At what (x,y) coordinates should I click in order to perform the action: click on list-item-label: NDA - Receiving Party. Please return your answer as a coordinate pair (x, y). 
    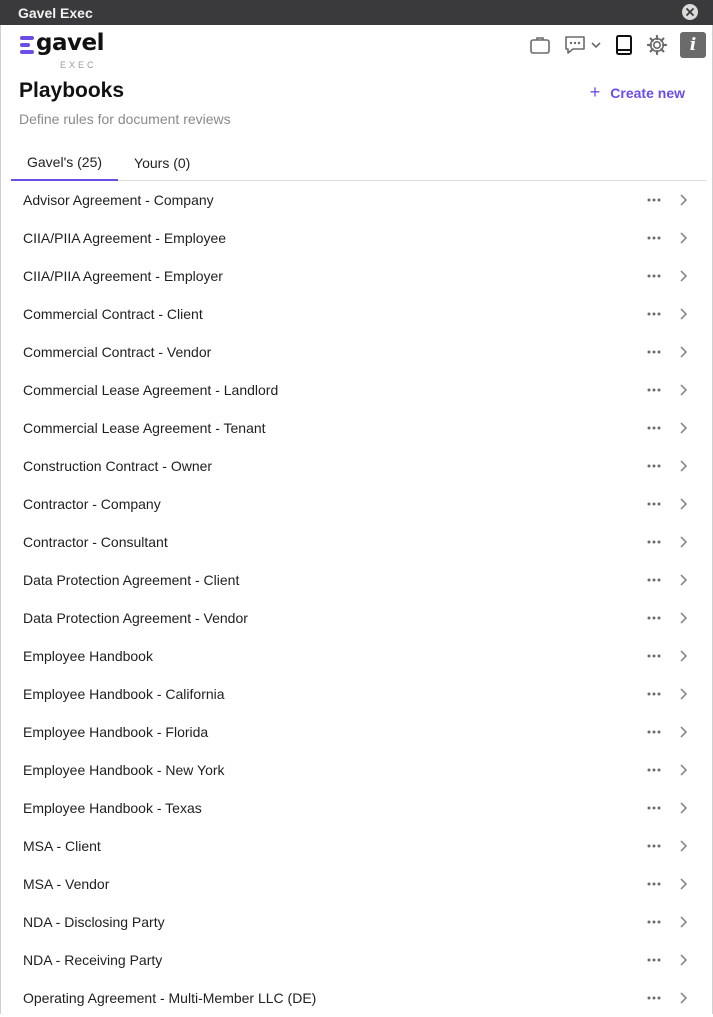
    Looking at the image, I should click on (93, 960).